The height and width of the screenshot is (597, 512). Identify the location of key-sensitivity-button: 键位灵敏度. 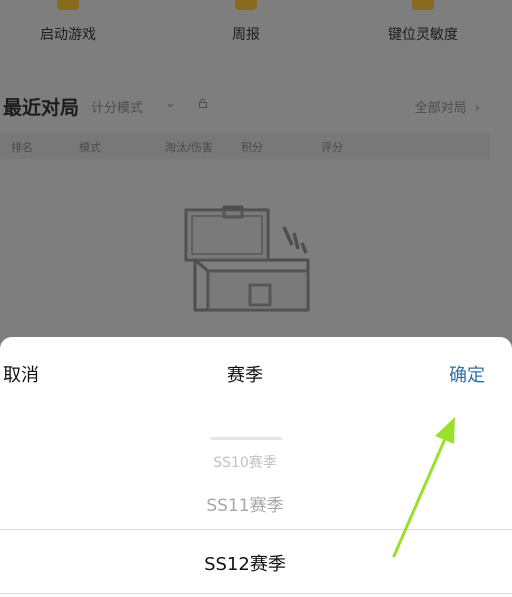
(423, 22).